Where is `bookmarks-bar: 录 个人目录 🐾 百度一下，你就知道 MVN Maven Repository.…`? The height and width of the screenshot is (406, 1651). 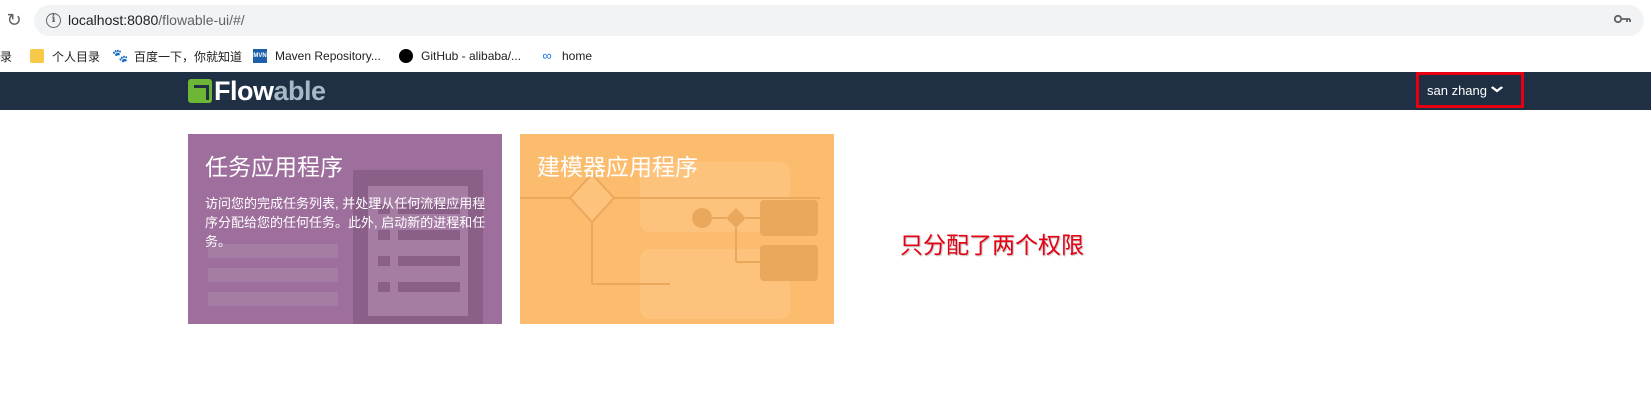 bookmarks-bar: 录 个人目录 🐾 百度一下，你就知道 MVN Maven Repository.… is located at coordinates (825, 56).